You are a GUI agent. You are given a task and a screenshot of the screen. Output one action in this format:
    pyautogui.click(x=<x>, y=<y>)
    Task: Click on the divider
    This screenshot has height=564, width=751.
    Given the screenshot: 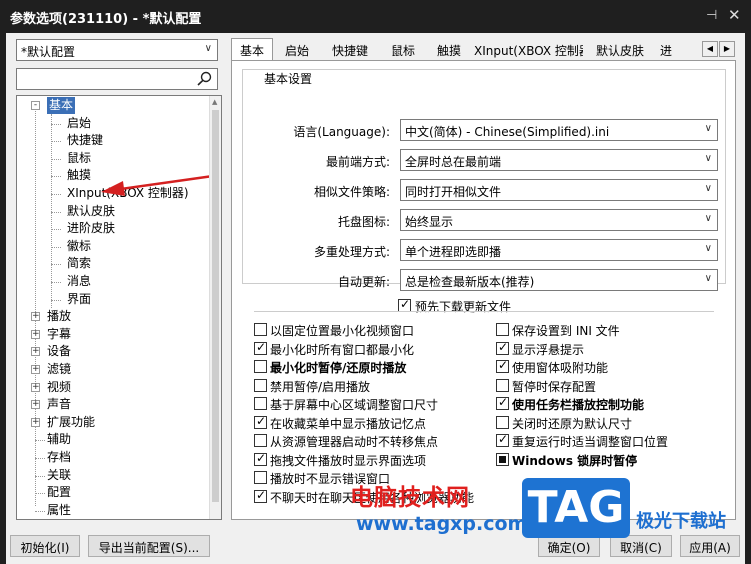 What is the action you would take?
    pyautogui.click(x=484, y=311)
    